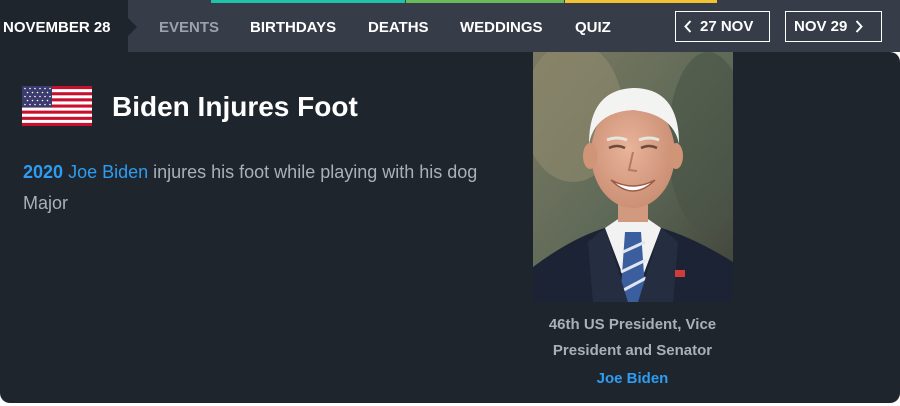 This screenshot has width=900, height=406. I want to click on previous-day-button: 27 NOV, so click(722, 26).